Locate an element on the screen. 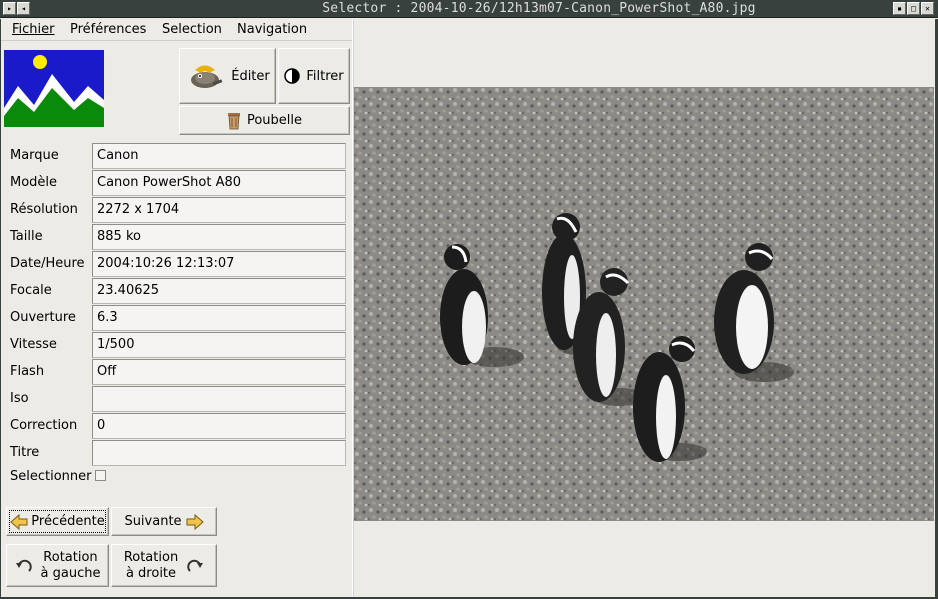 This screenshot has width=938, height=599. next-label: Suivante is located at coordinates (153, 521).